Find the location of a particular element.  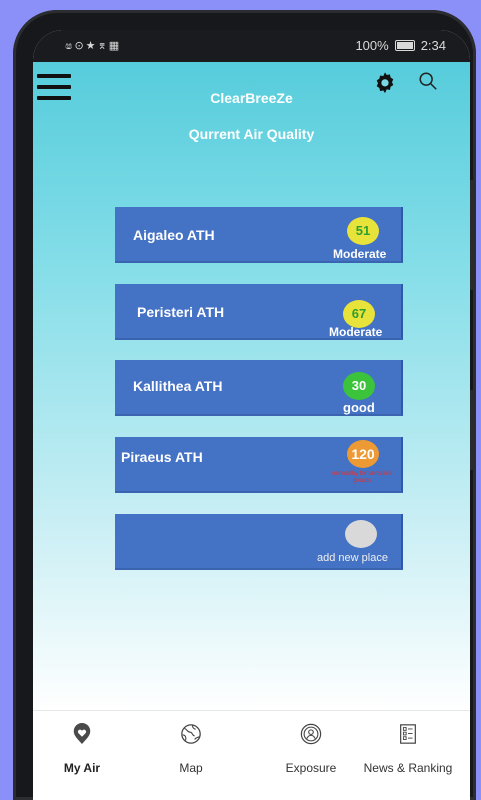

nav-news-ranking: News & Ranking is located at coordinates (408, 755).